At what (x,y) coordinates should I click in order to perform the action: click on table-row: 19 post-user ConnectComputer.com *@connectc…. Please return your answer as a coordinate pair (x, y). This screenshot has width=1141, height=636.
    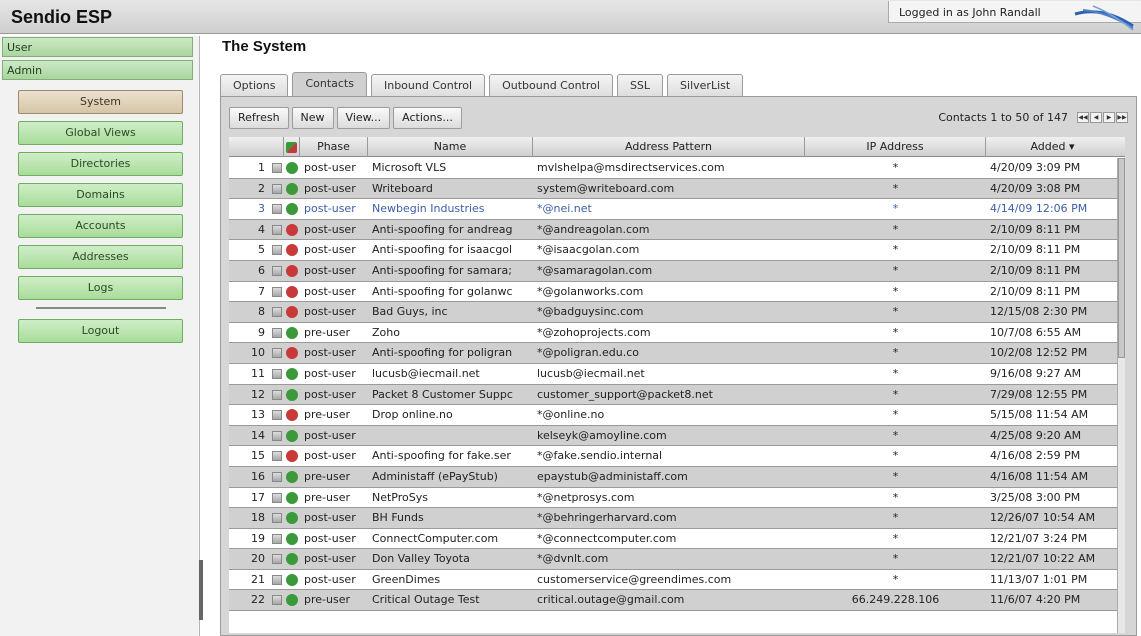
    Looking at the image, I should click on (674, 539).